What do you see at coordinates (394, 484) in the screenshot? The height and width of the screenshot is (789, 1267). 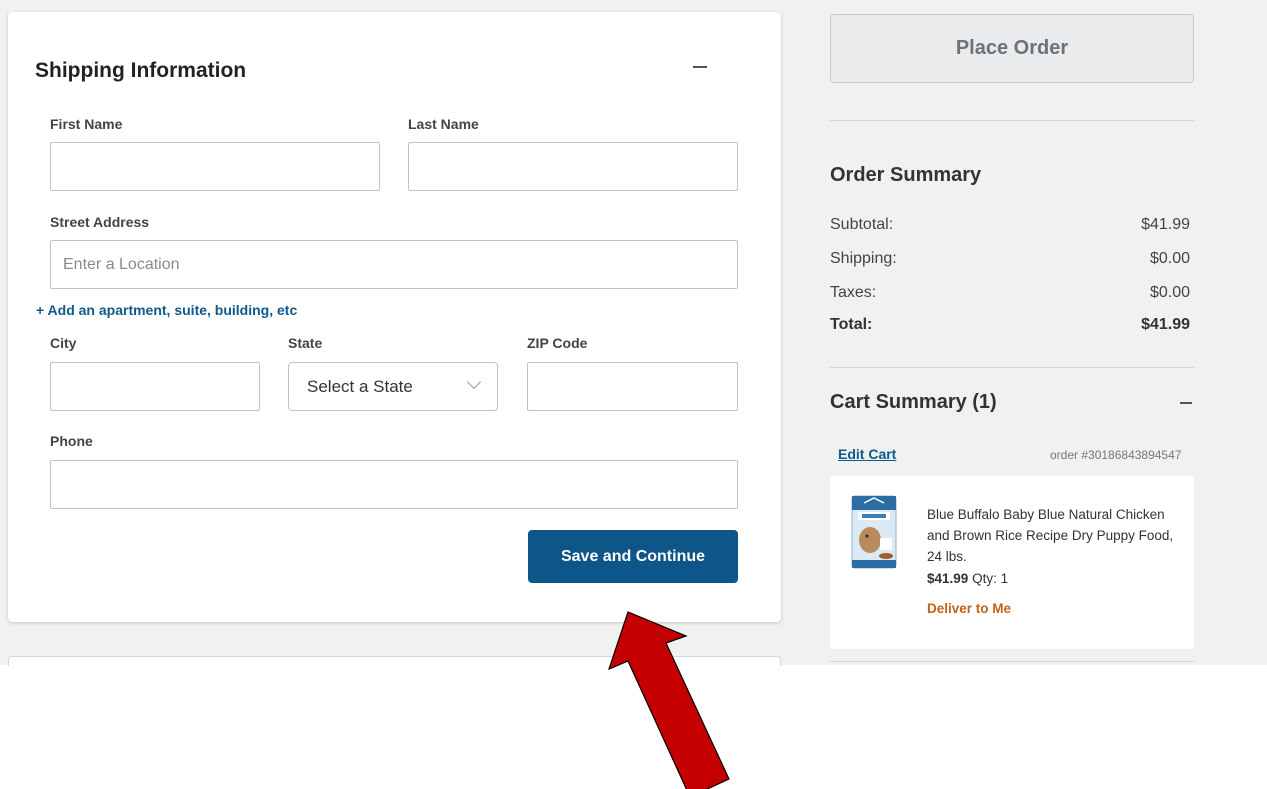 I see `phone-field` at bounding box center [394, 484].